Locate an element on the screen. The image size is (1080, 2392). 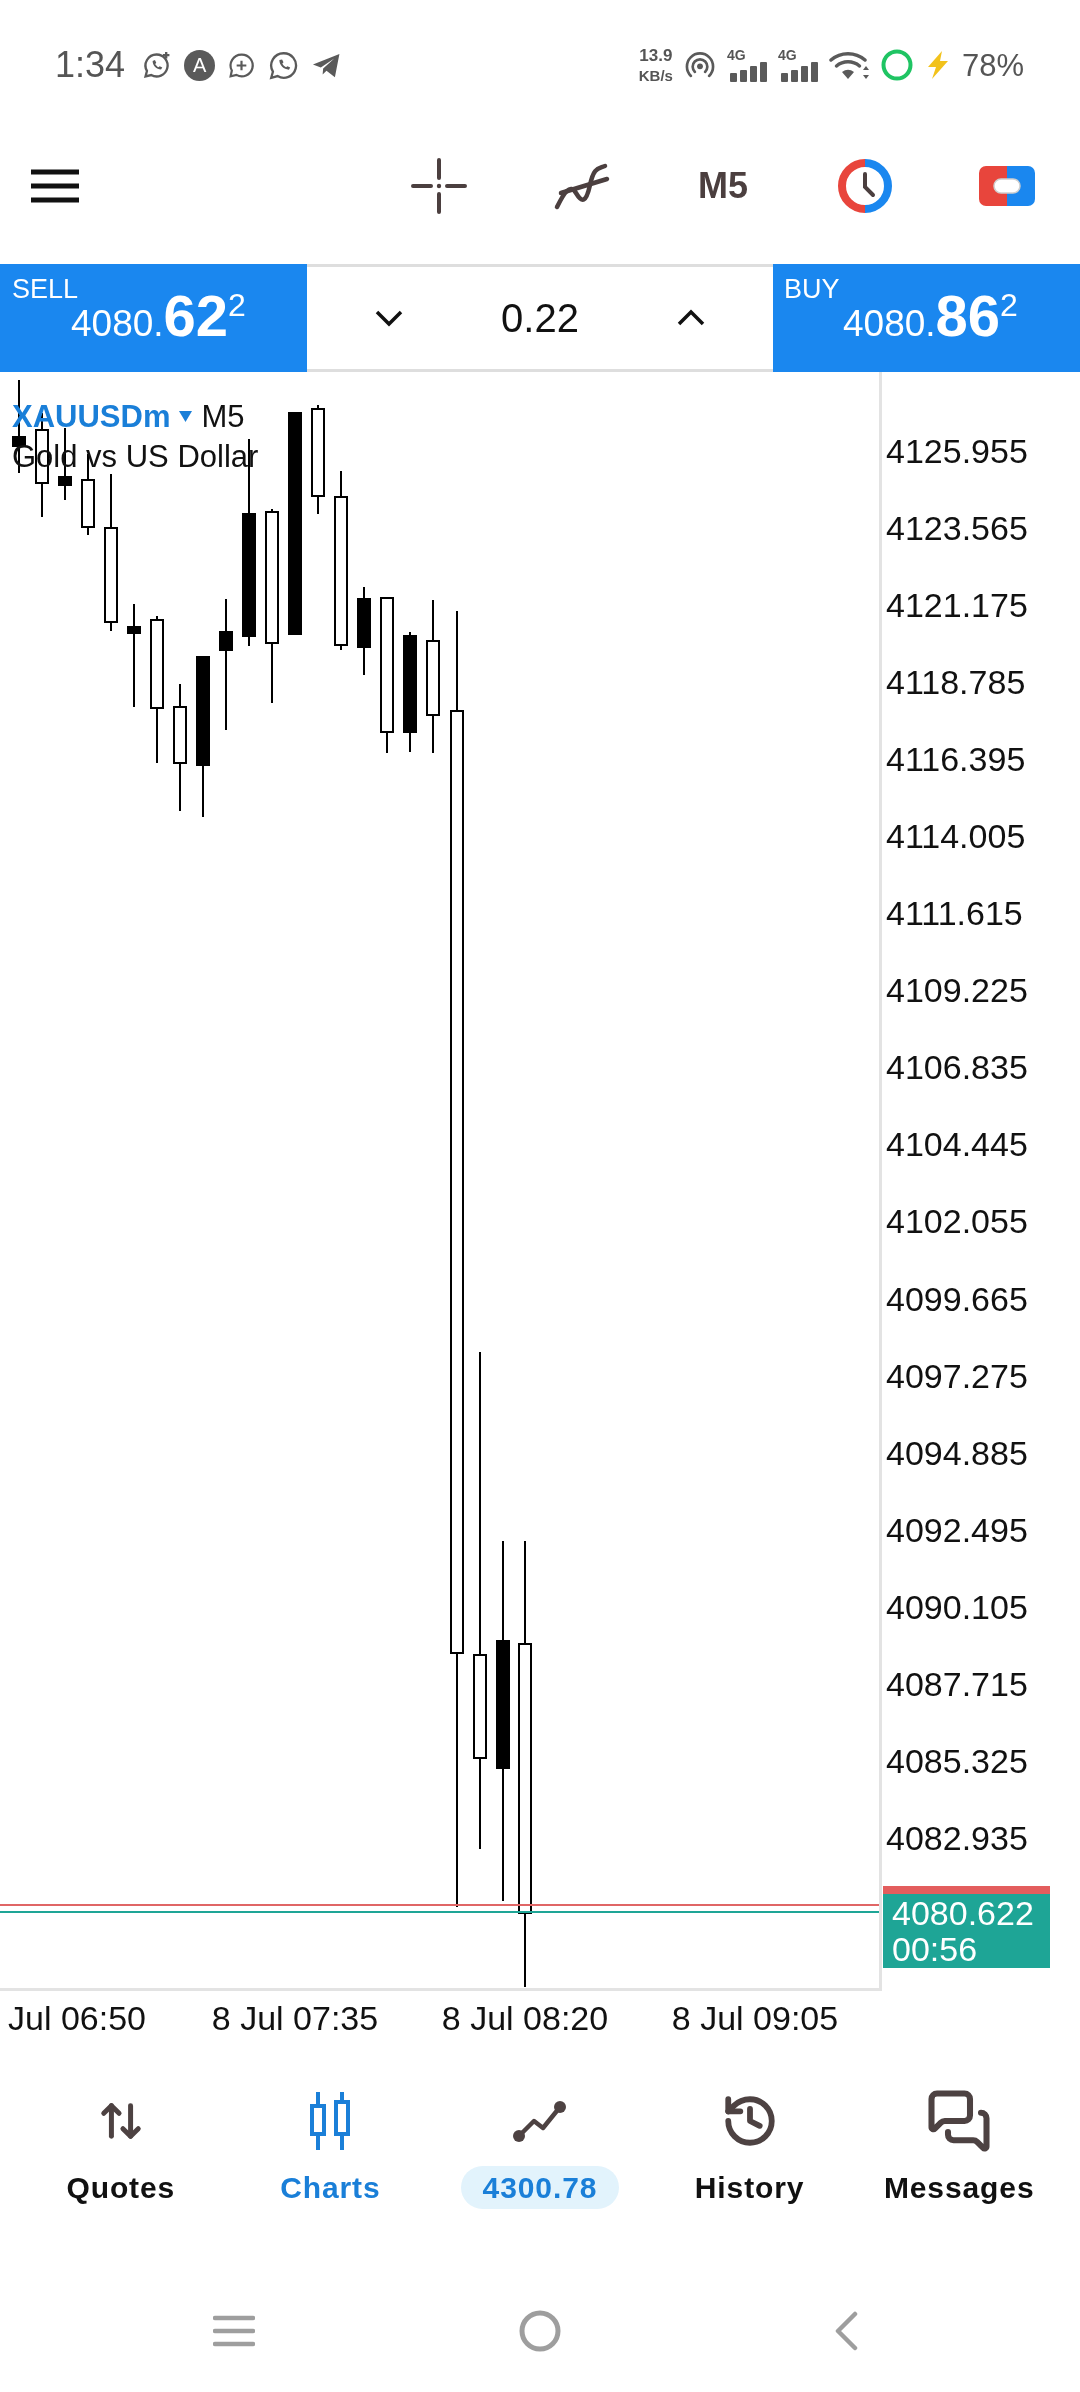
status-time: 1:34 is located at coordinates (90, 65).